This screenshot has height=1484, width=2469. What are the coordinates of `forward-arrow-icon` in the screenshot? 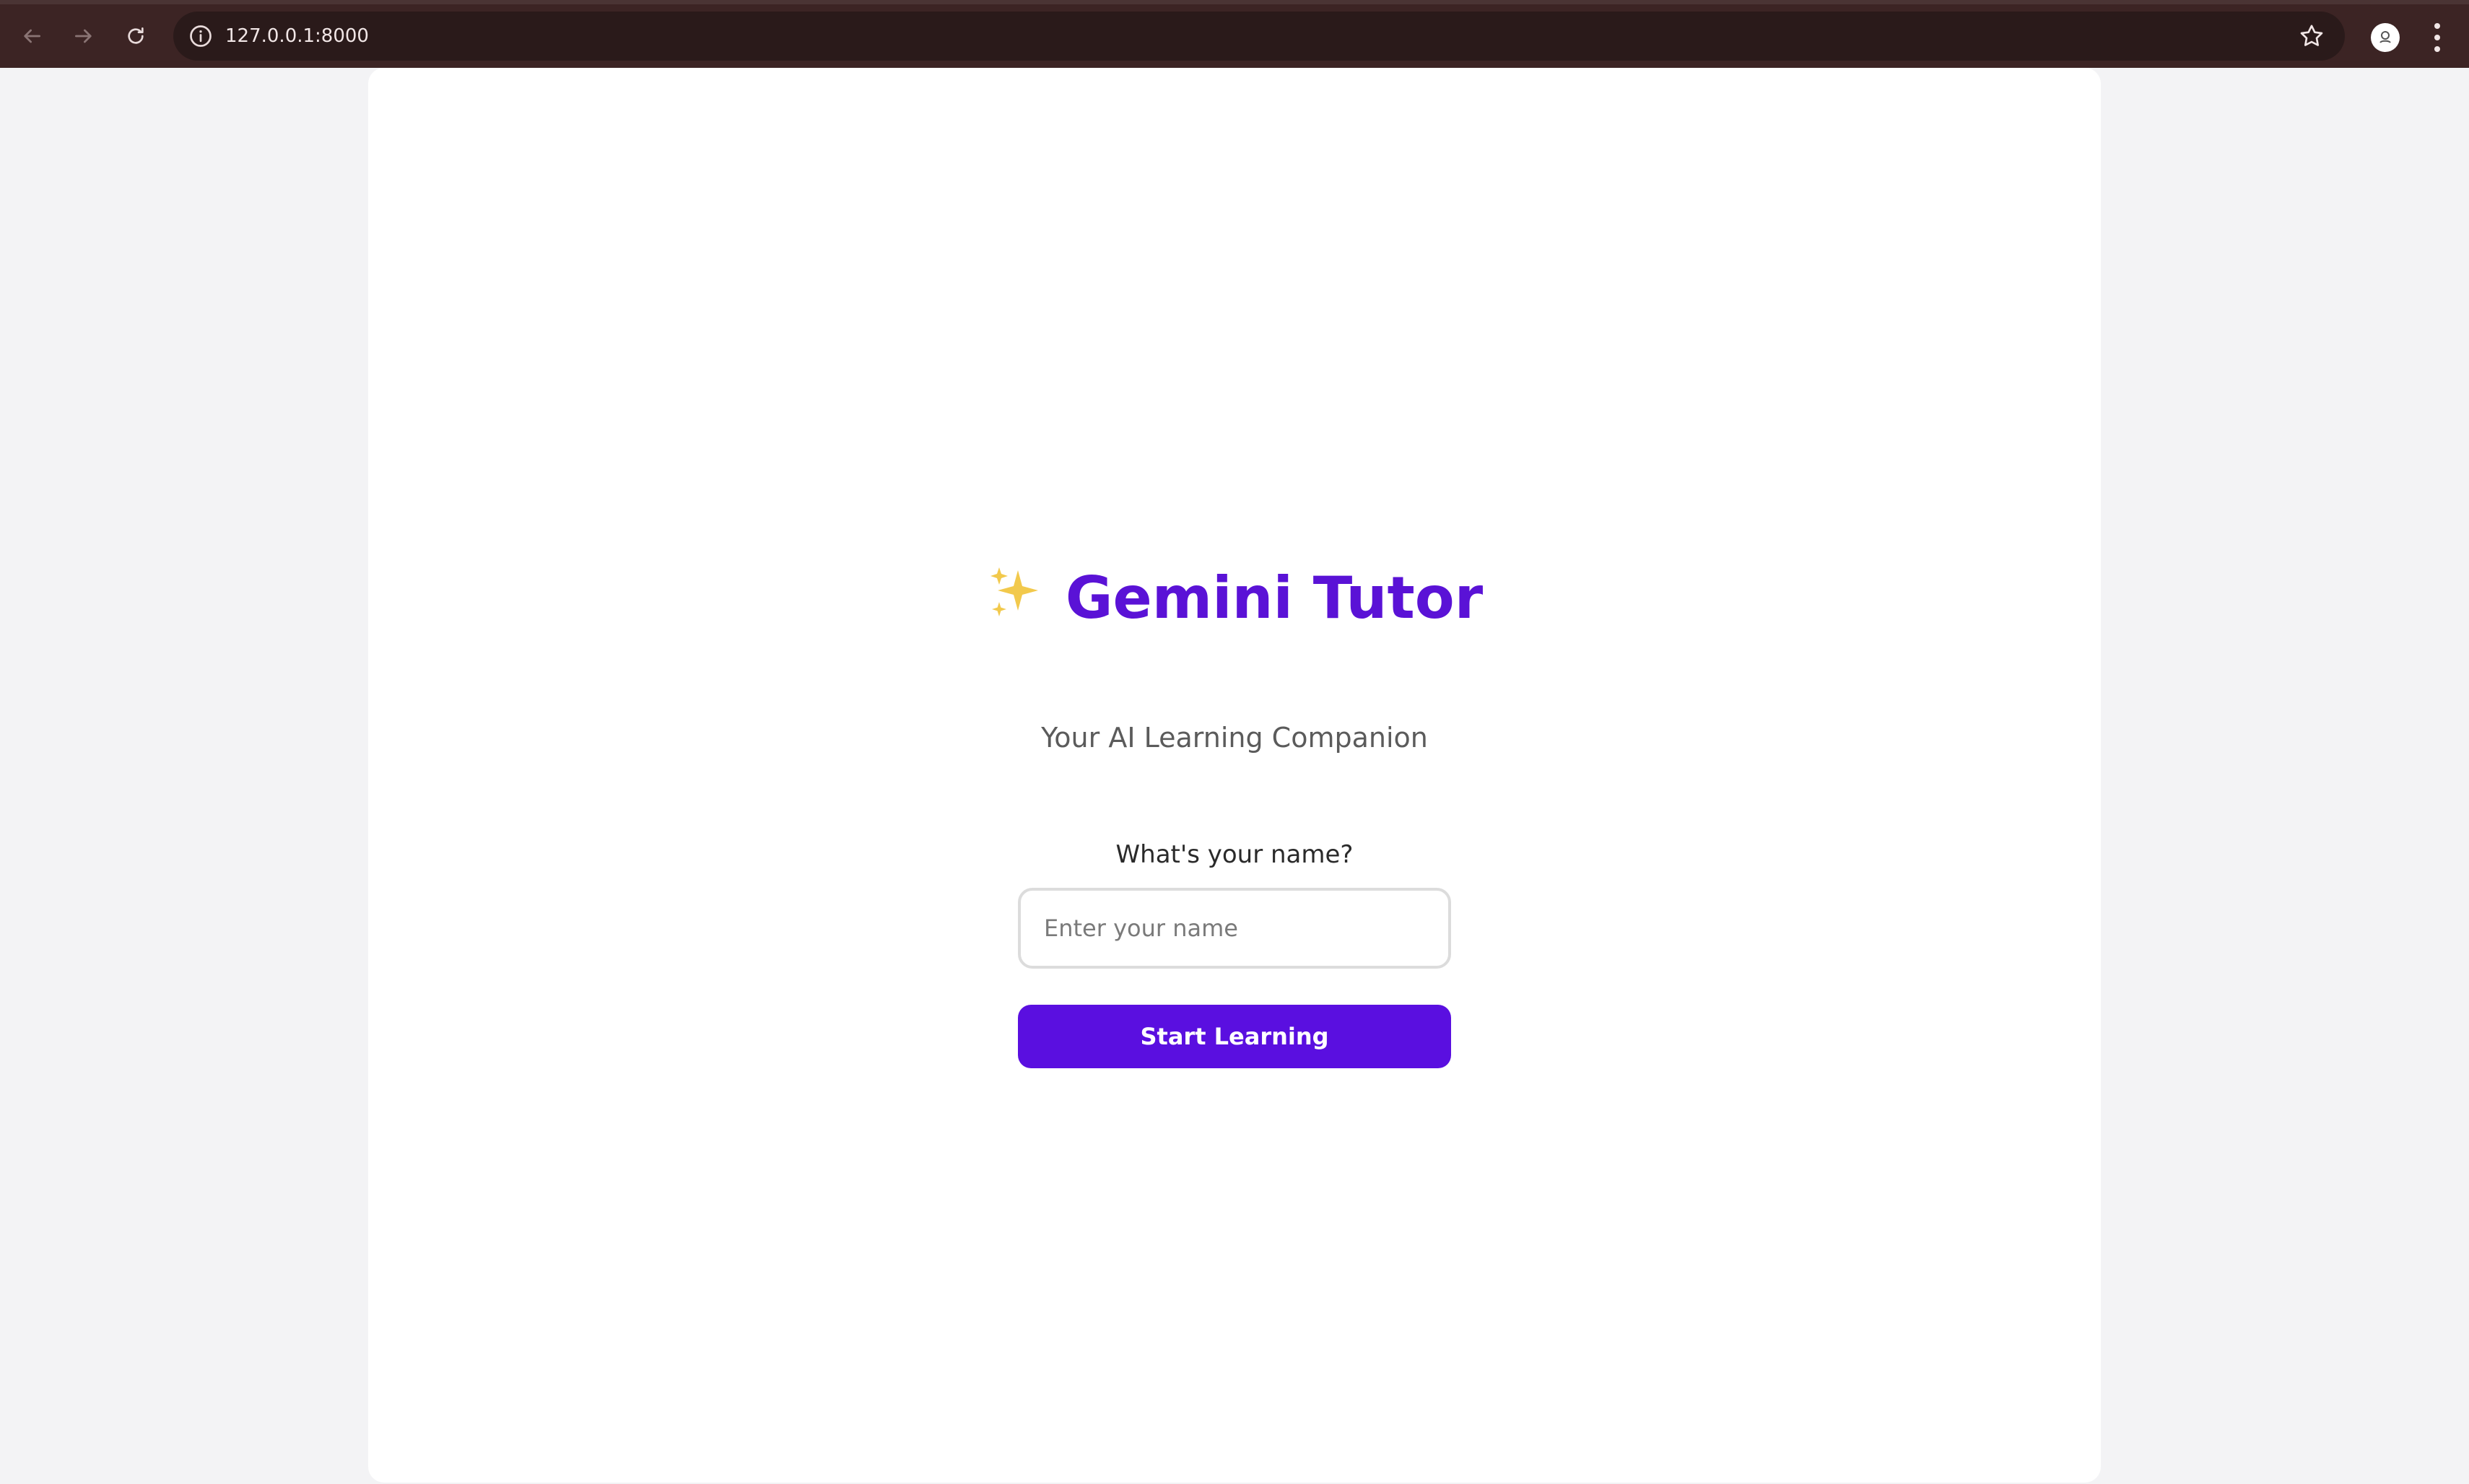 It's located at (84, 36).